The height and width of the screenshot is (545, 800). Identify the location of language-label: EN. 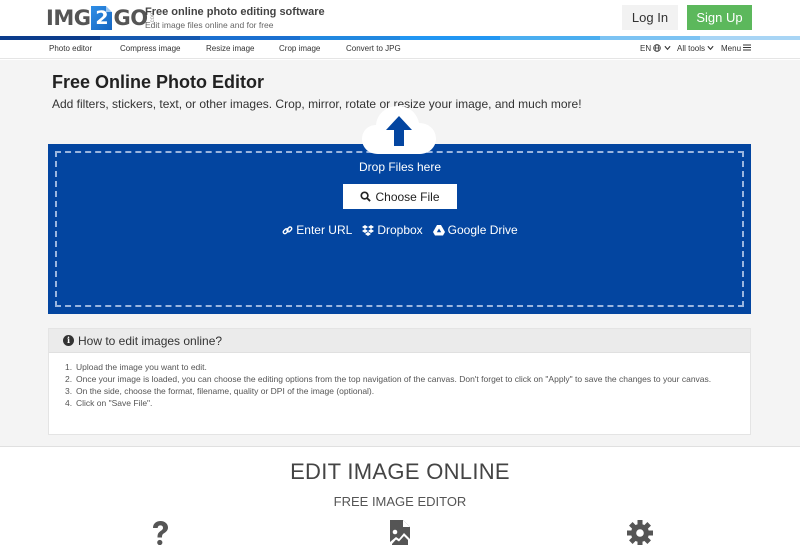
(646, 48).